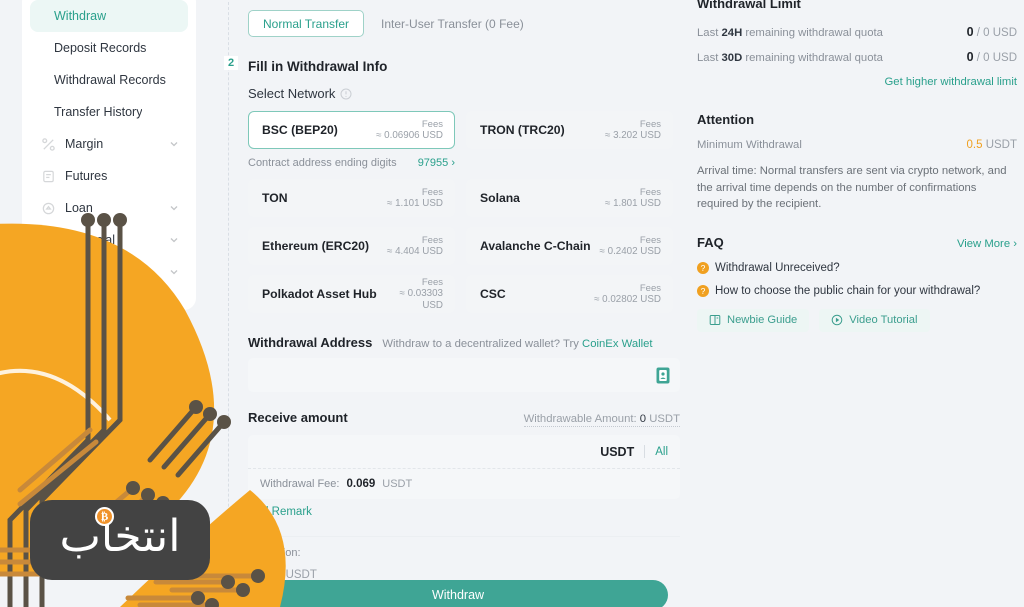 The image size is (1024, 607). Describe the element at coordinates (464, 93) in the screenshot. I see `select-network-label: Select Network` at that location.